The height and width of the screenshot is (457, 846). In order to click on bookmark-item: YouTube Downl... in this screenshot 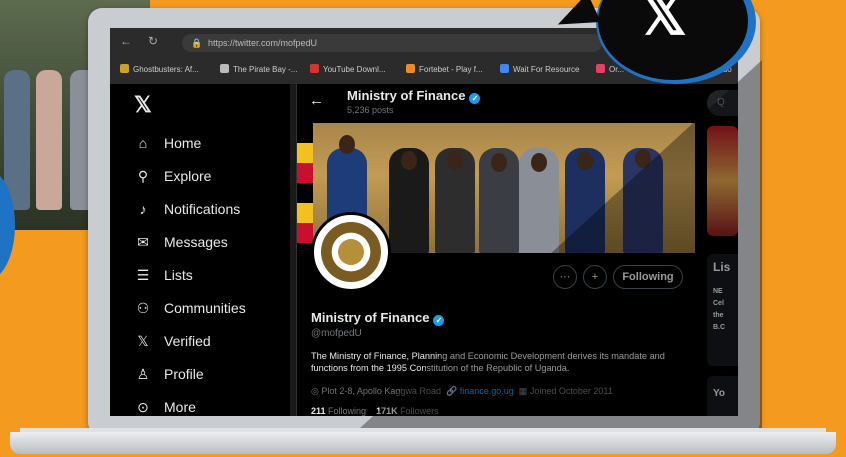, I will do `click(348, 69)`.